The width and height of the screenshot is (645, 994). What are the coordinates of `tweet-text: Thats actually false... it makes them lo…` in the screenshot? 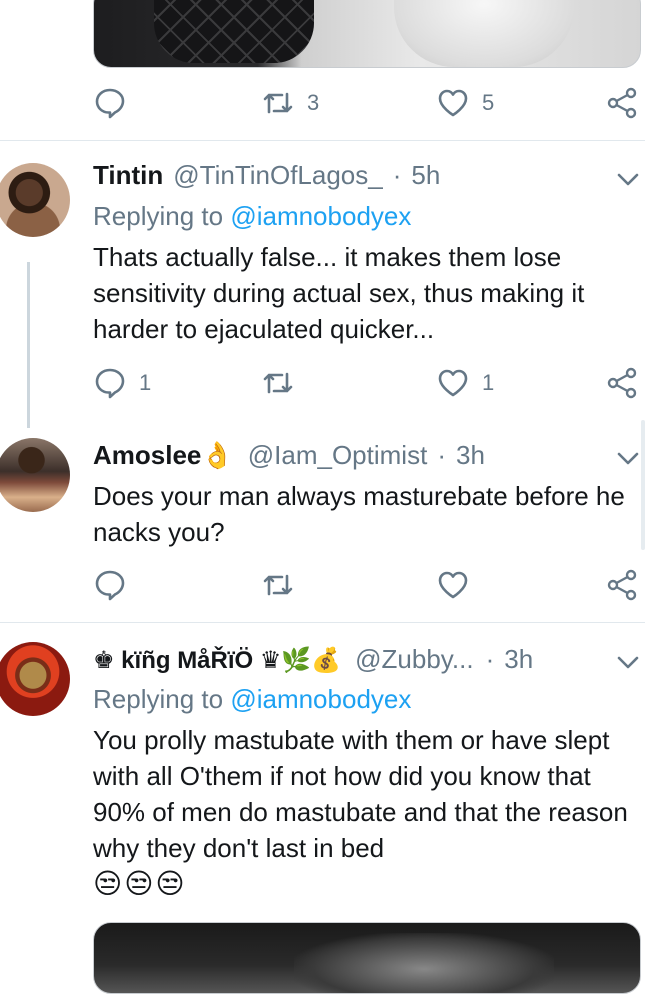 It's located at (339, 293).